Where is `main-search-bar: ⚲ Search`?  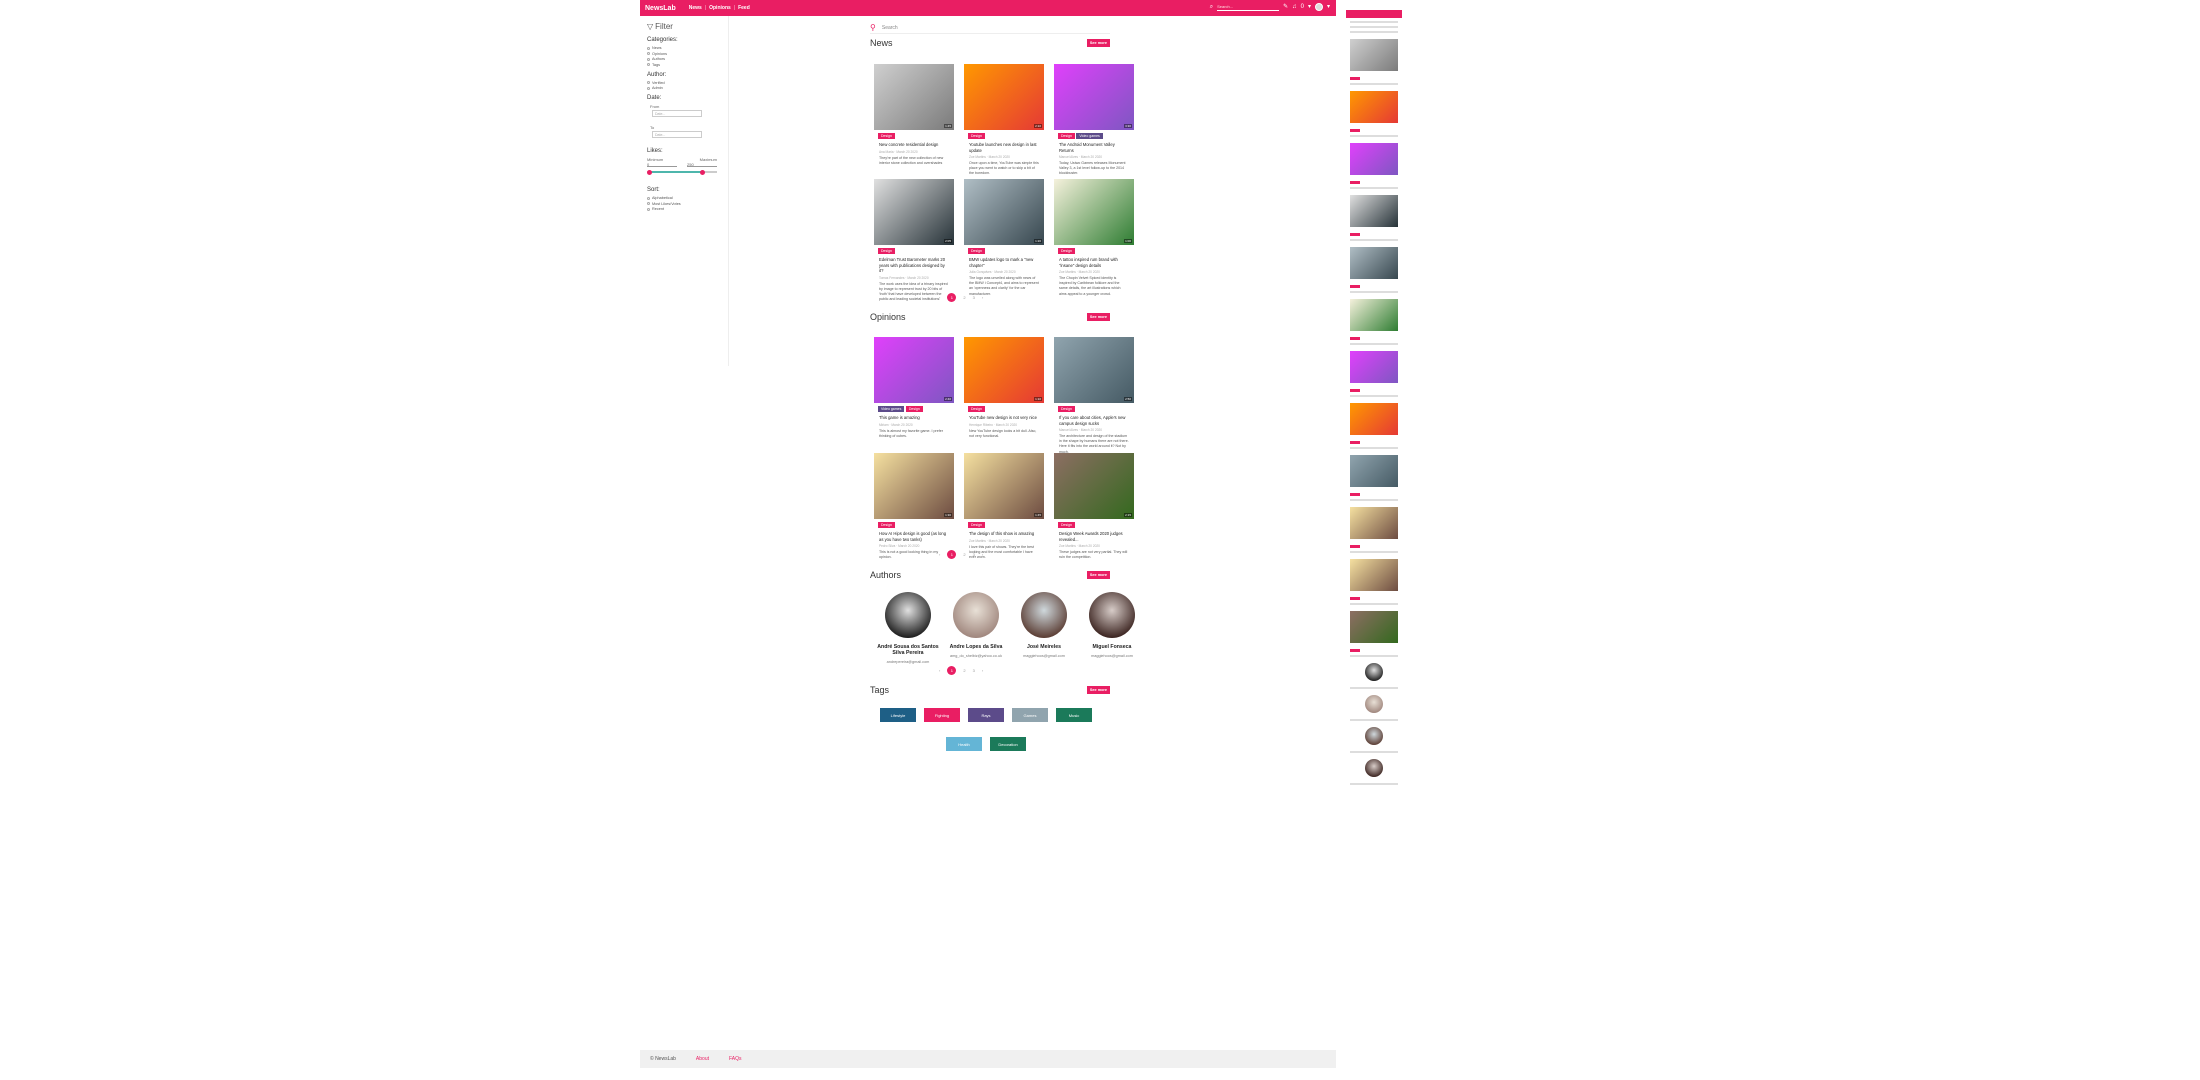 main-search-bar: ⚲ Search is located at coordinates (990, 28).